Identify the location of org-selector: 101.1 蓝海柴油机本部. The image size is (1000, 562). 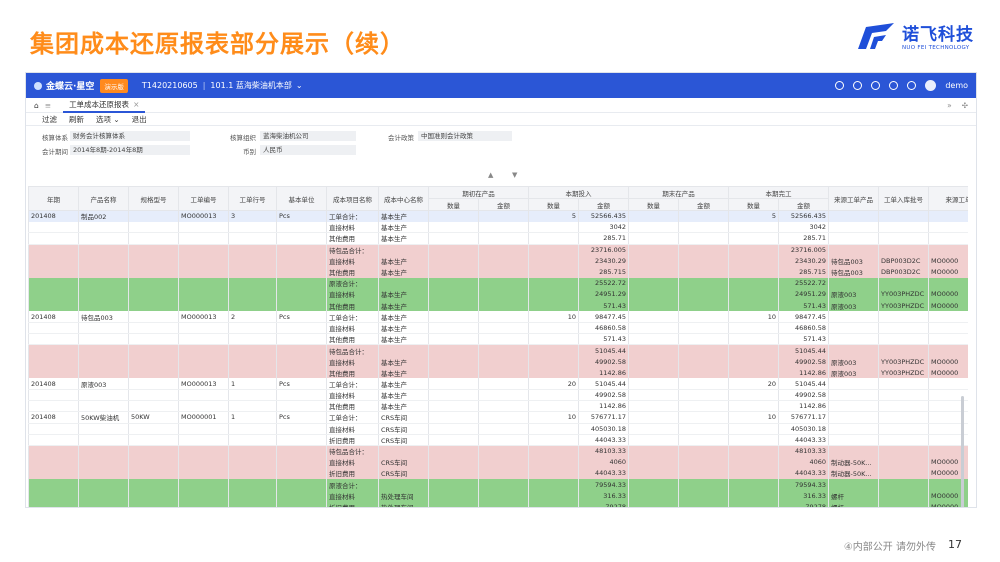
(250, 85).